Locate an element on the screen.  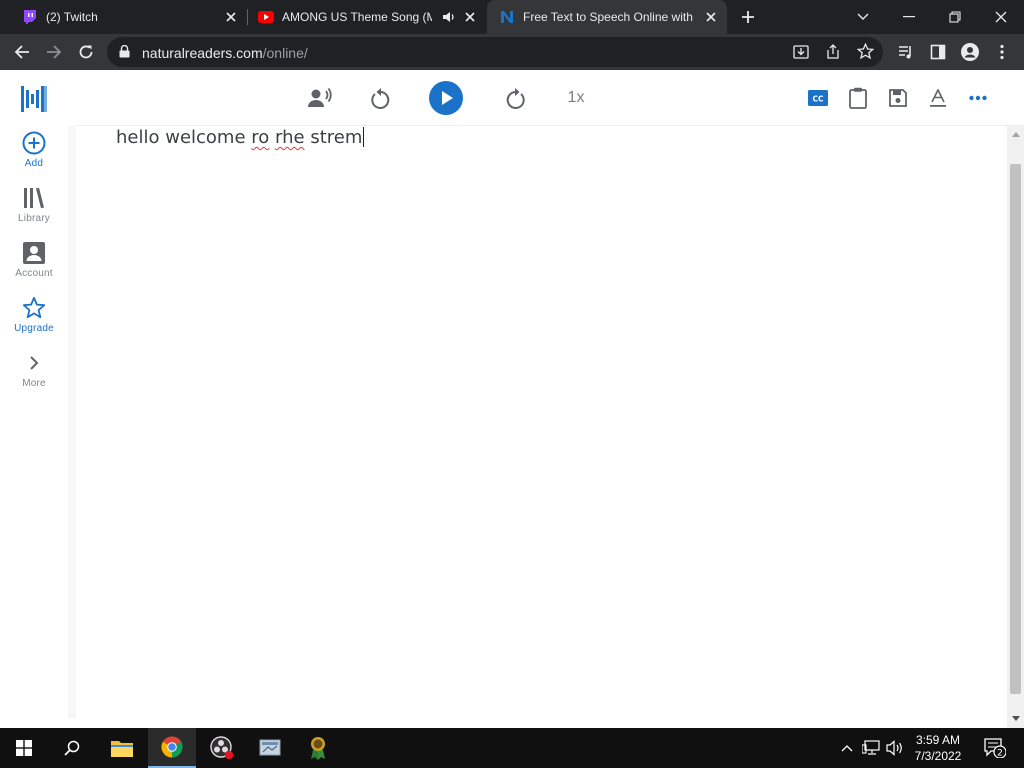
captions-button: CC is located at coordinates (818, 98).